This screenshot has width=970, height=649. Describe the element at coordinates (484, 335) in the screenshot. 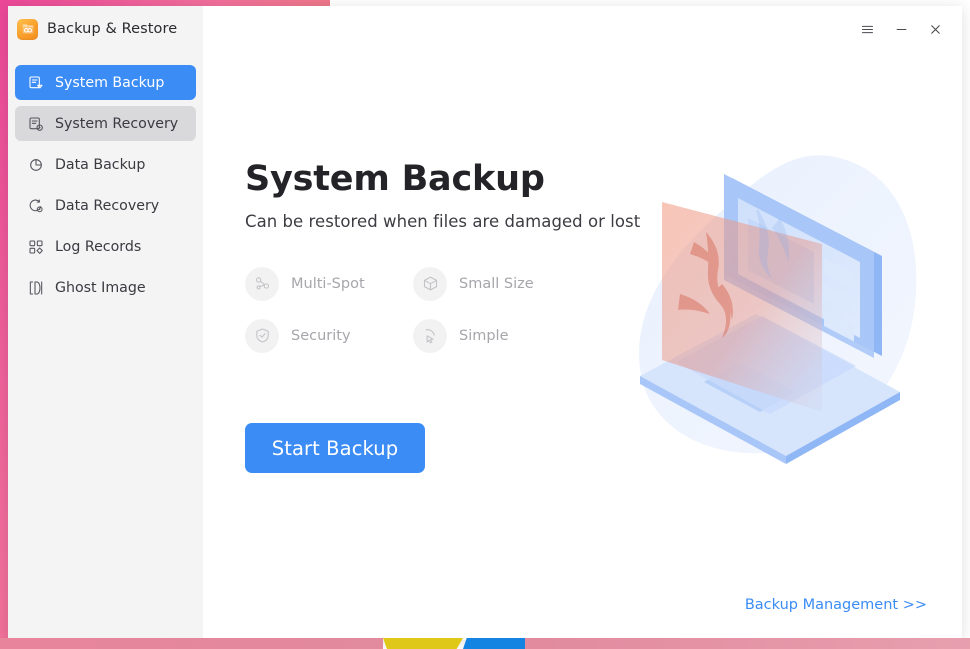

I see `feature-label: Simple` at that location.